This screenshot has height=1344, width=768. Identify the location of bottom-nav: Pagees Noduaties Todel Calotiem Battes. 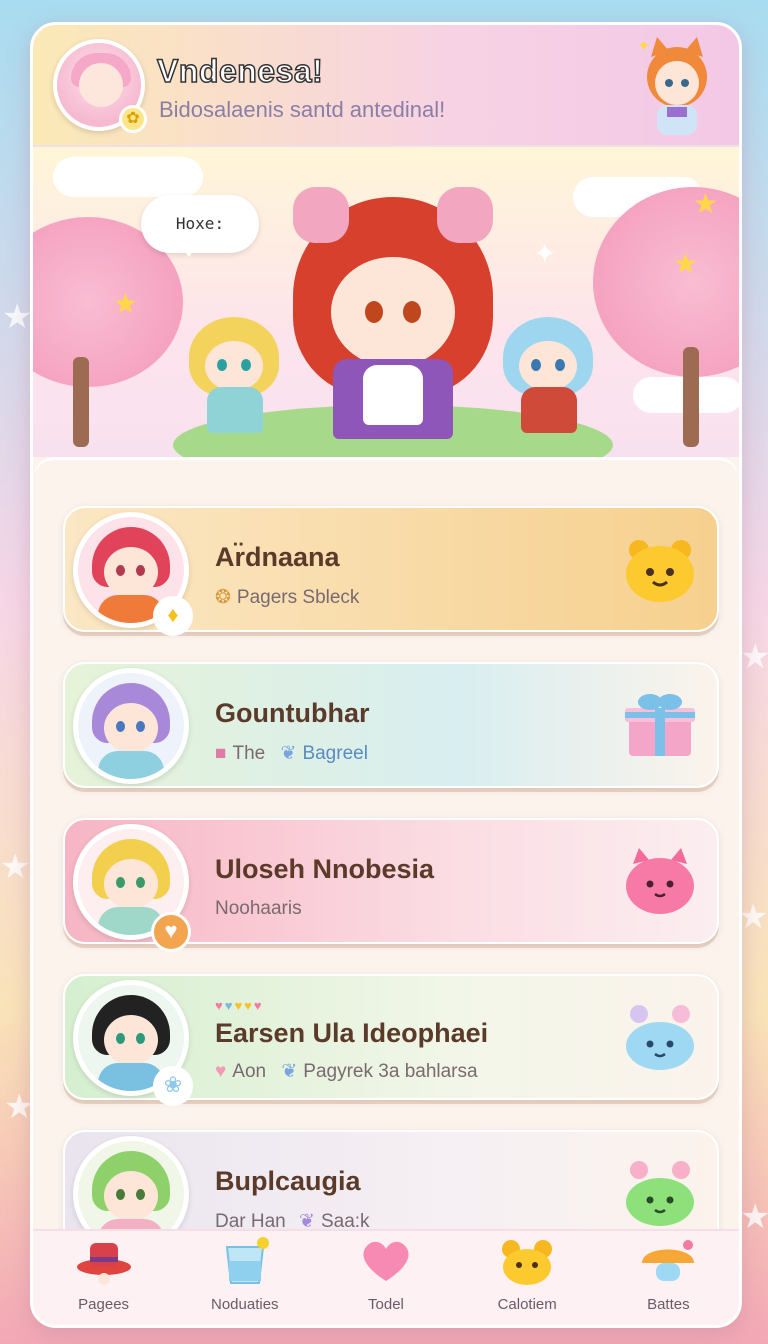
(386, 1277).